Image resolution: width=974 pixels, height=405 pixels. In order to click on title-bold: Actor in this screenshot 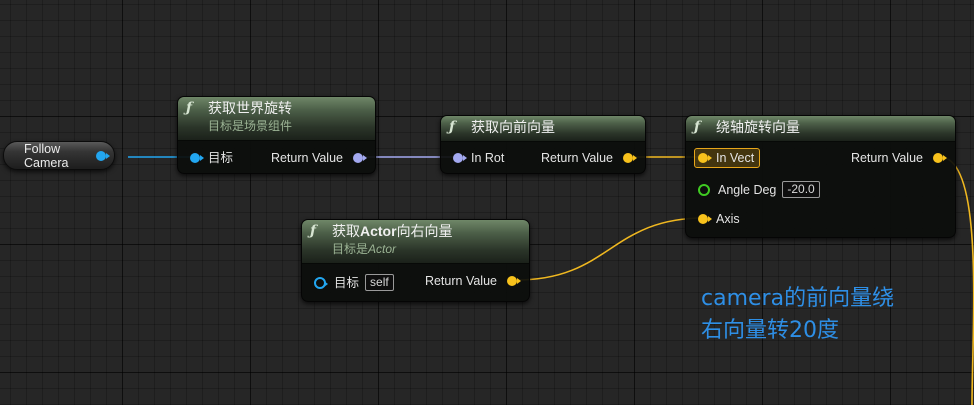, I will do `click(378, 231)`.